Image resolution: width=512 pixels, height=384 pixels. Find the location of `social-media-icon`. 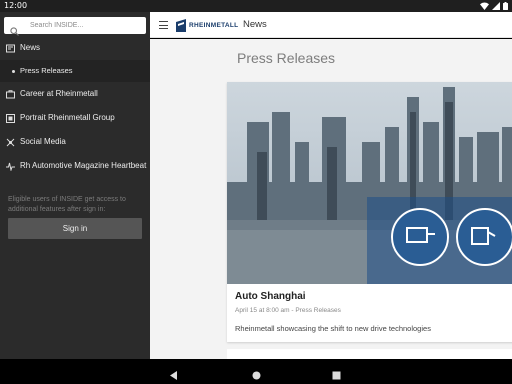

social-media-icon is located at coordinates (10, 142).